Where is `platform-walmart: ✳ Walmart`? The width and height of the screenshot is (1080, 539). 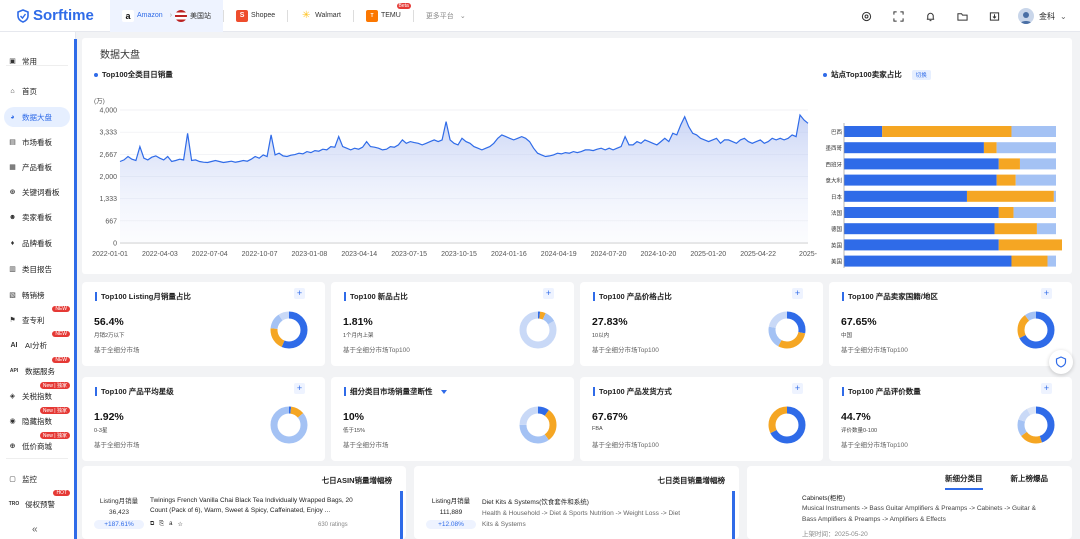 platform-walmart: ✳ Walmart is located at coordinates (320, 16).